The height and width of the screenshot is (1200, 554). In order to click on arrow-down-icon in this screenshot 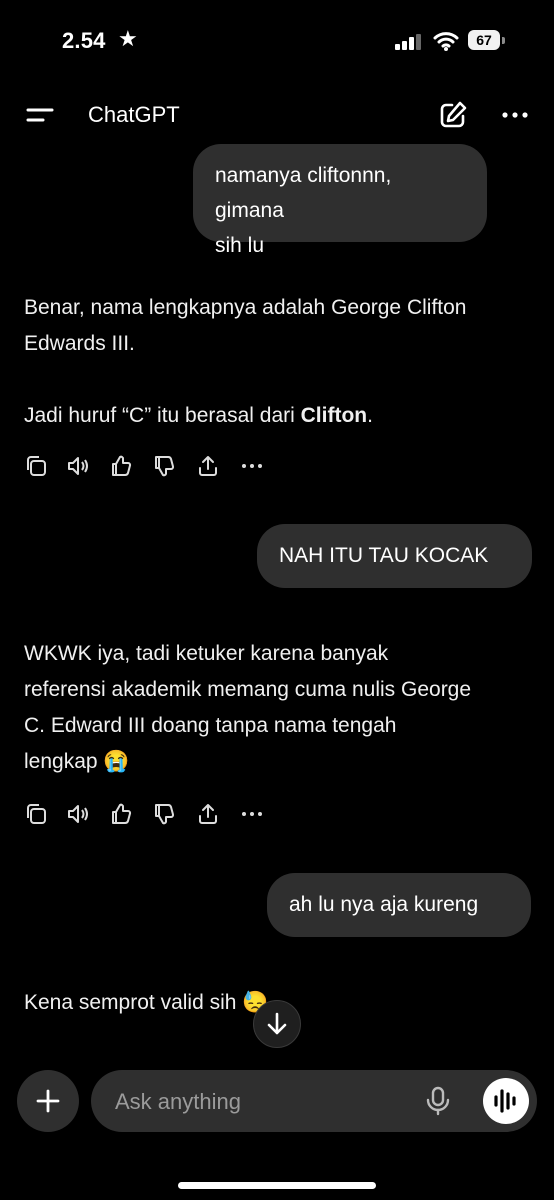, I will do `click(277, 1023)`.